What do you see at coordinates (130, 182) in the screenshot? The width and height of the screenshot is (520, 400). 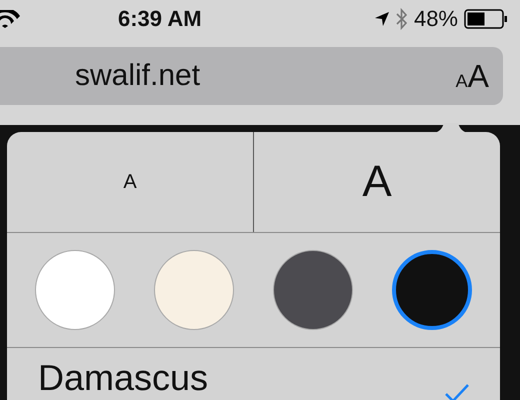 I see `smaller-text-button: A` at bounding box center [130, 182].